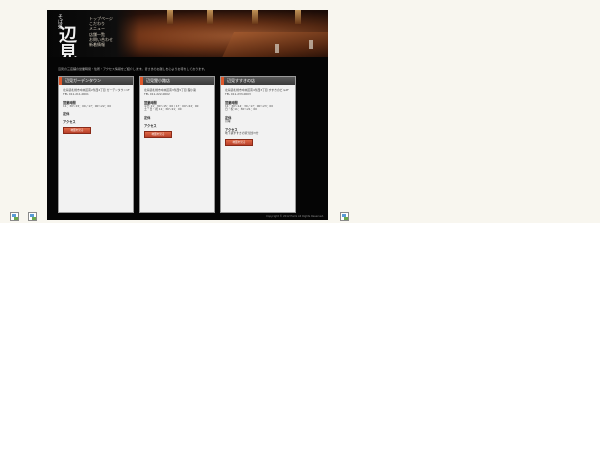 Image resolution: width=600 pixels, height=450 pixels. What do you see at coordinates (68, 41) in the screenshot?
I see `logo-main-text: 辺見` at bounding box center [68, 41].